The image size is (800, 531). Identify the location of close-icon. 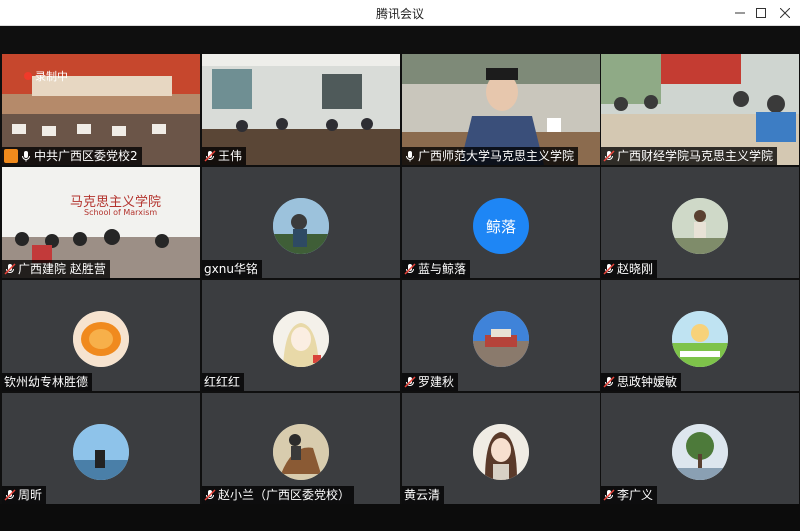
(785, 13).